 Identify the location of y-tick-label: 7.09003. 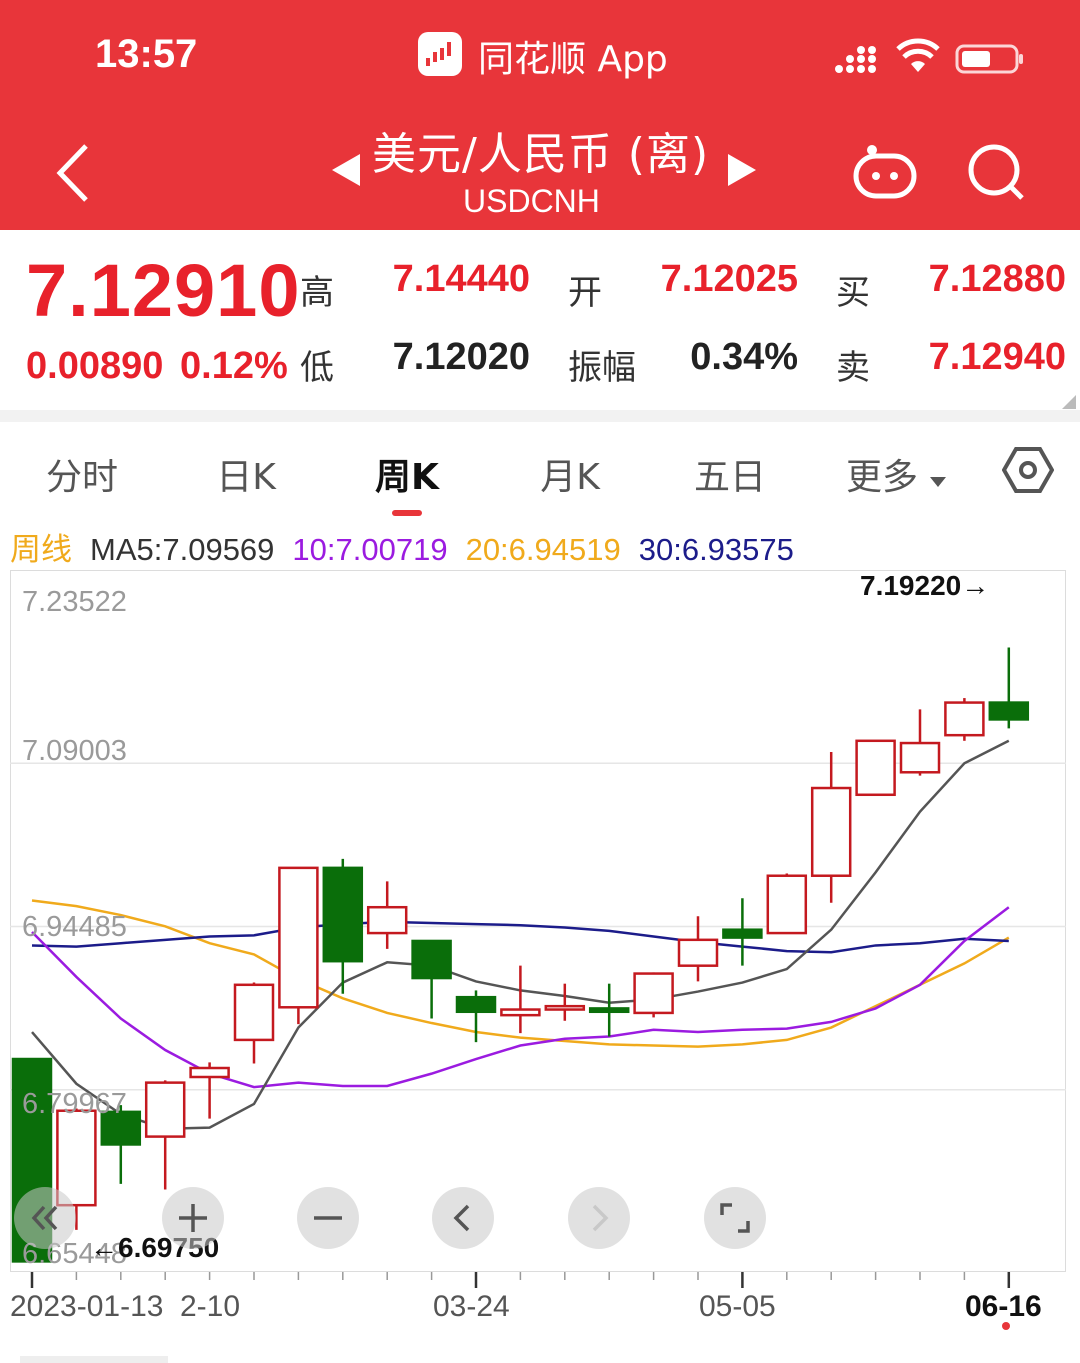
(74, 751).